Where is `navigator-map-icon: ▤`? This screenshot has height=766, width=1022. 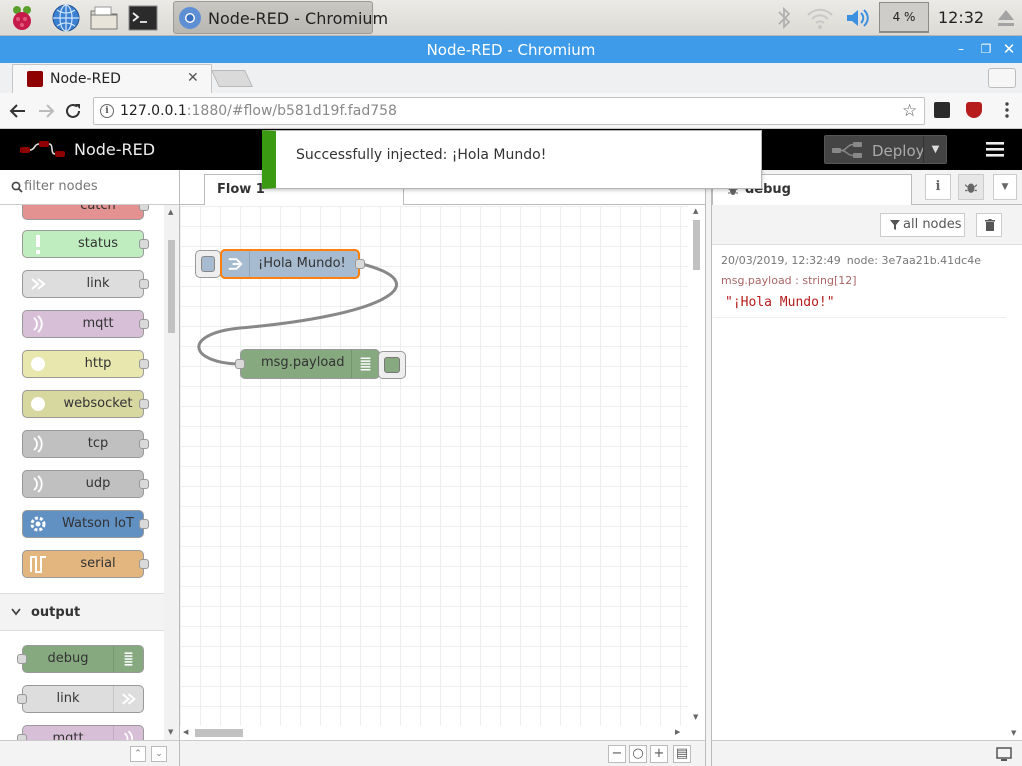
navigator-map-icon: ▤ is located at coordinates (682, 754).